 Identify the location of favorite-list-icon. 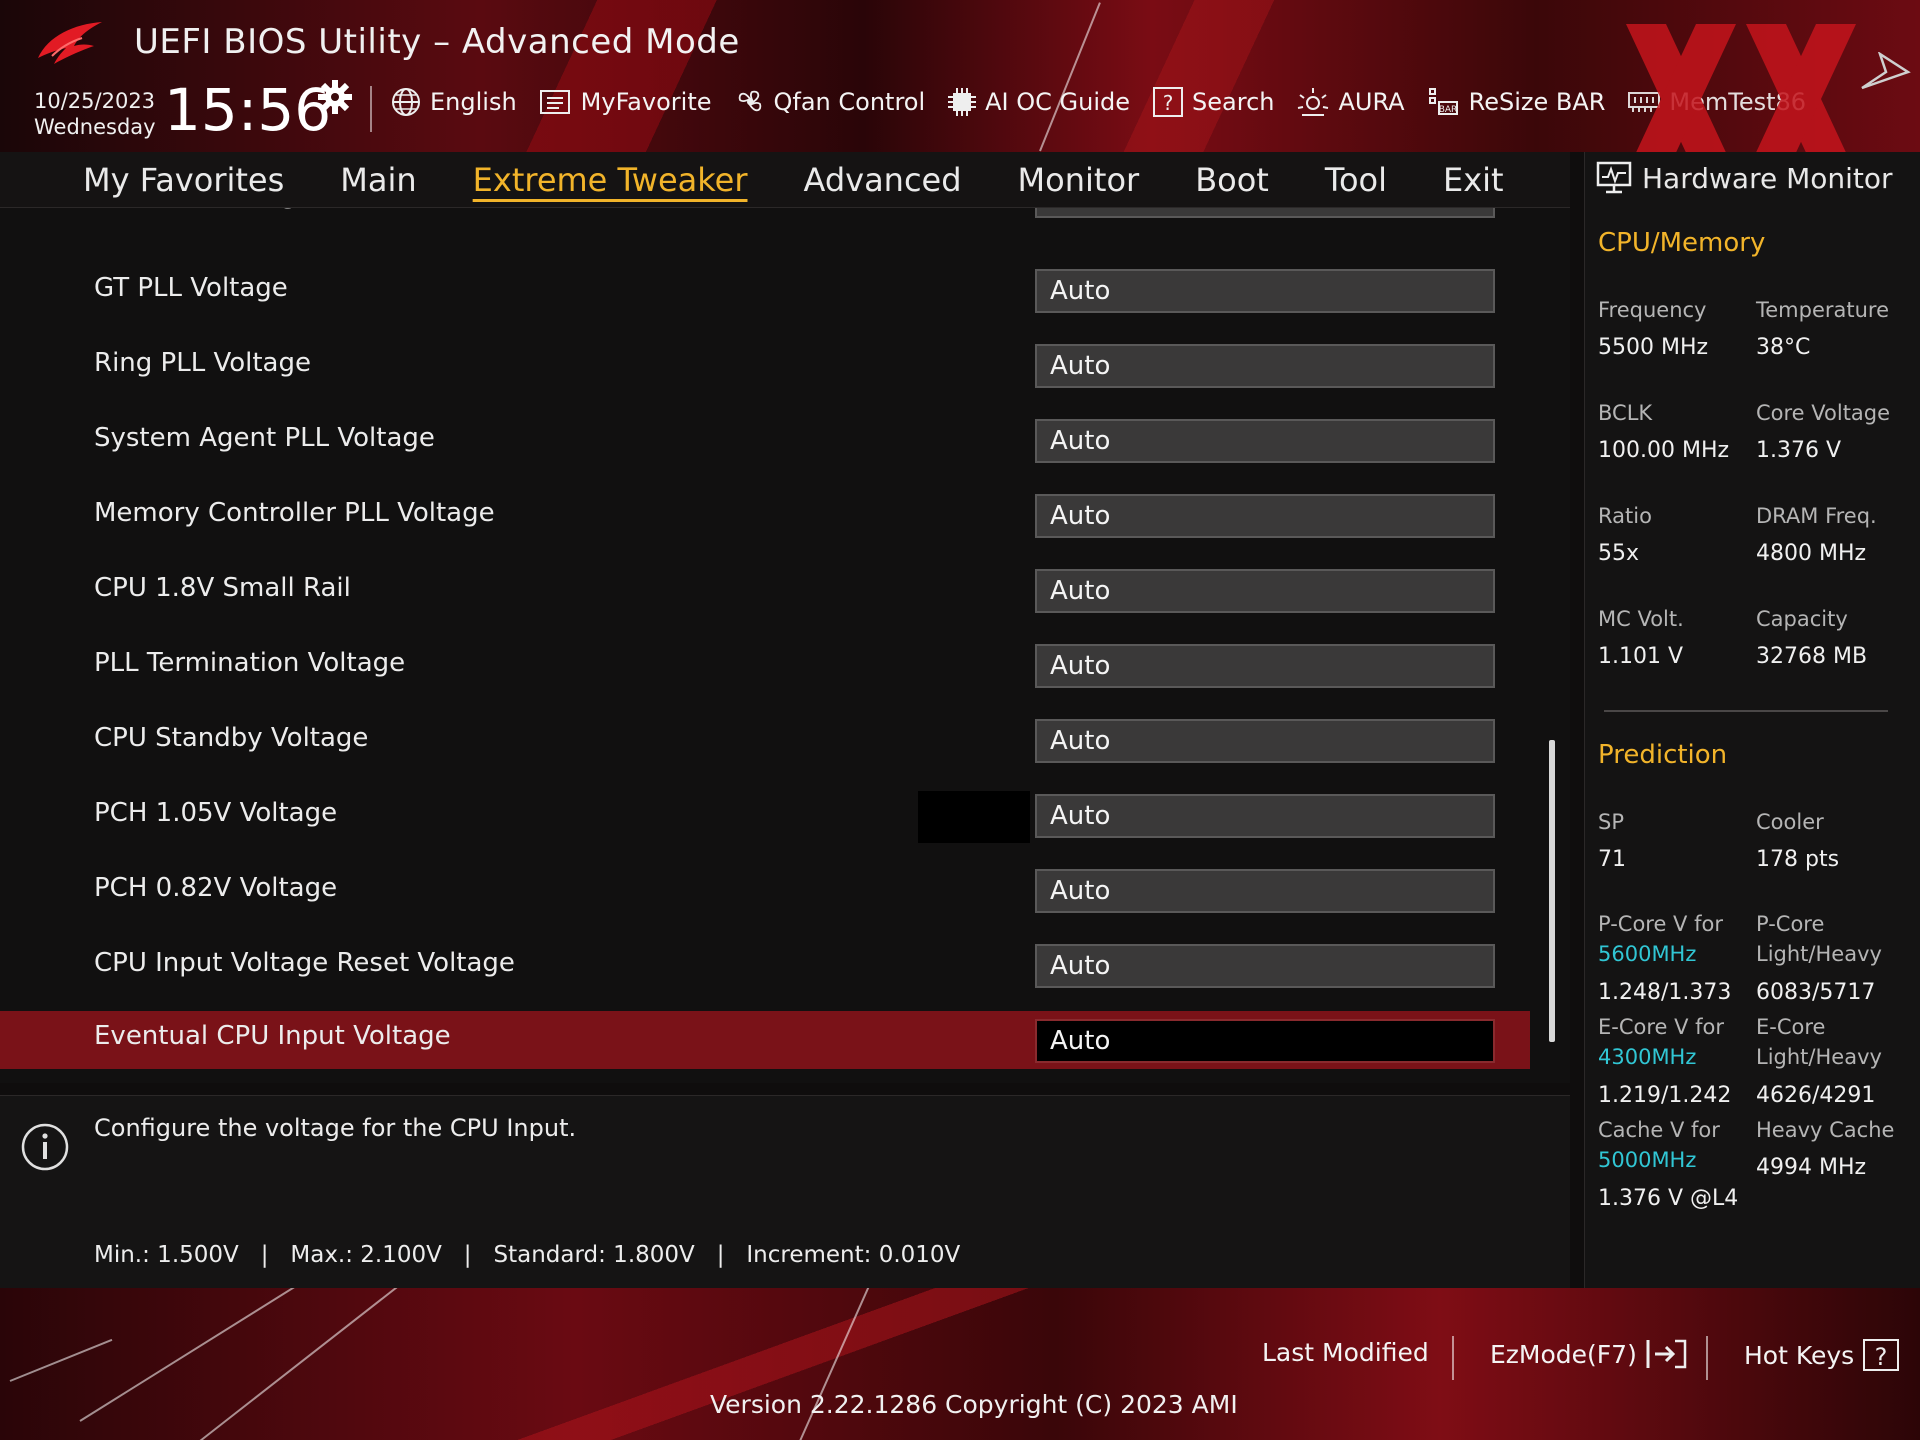
(554, 102).